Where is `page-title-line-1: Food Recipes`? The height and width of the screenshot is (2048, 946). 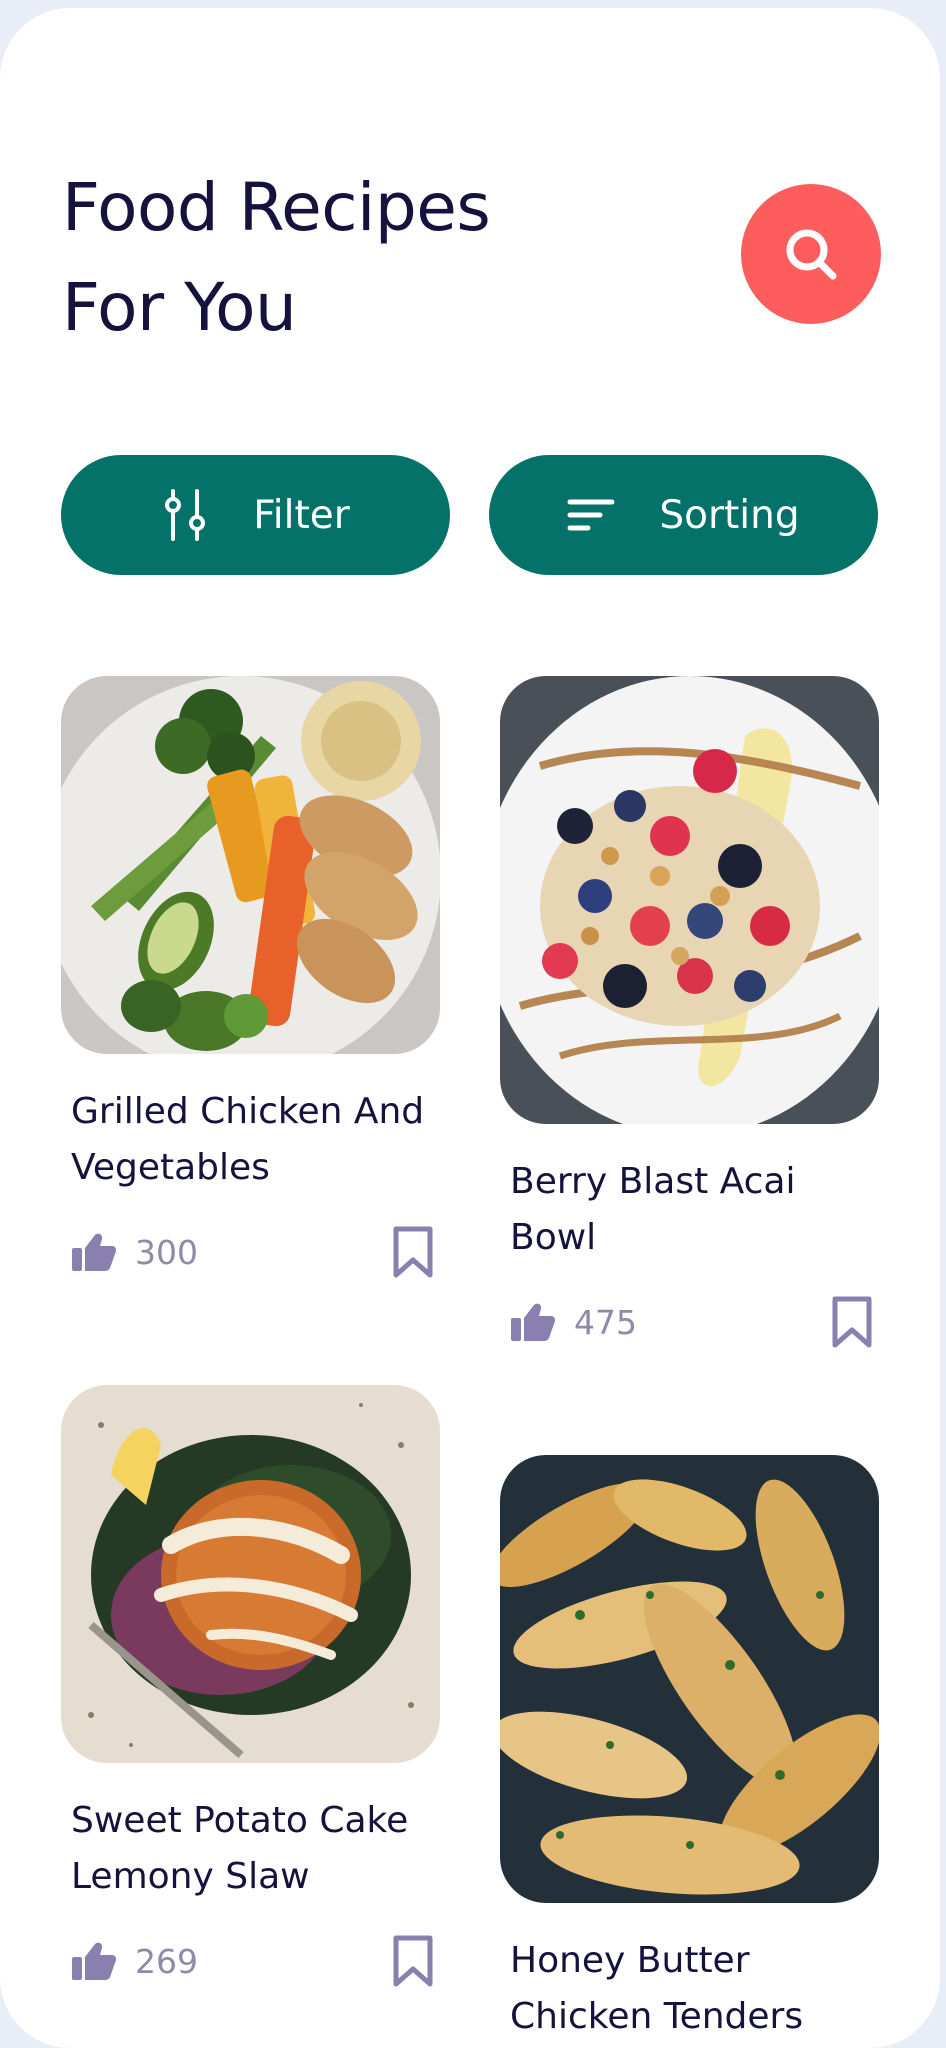
page-title-line-1: Food Recipes is located at coordinates (276, 207).